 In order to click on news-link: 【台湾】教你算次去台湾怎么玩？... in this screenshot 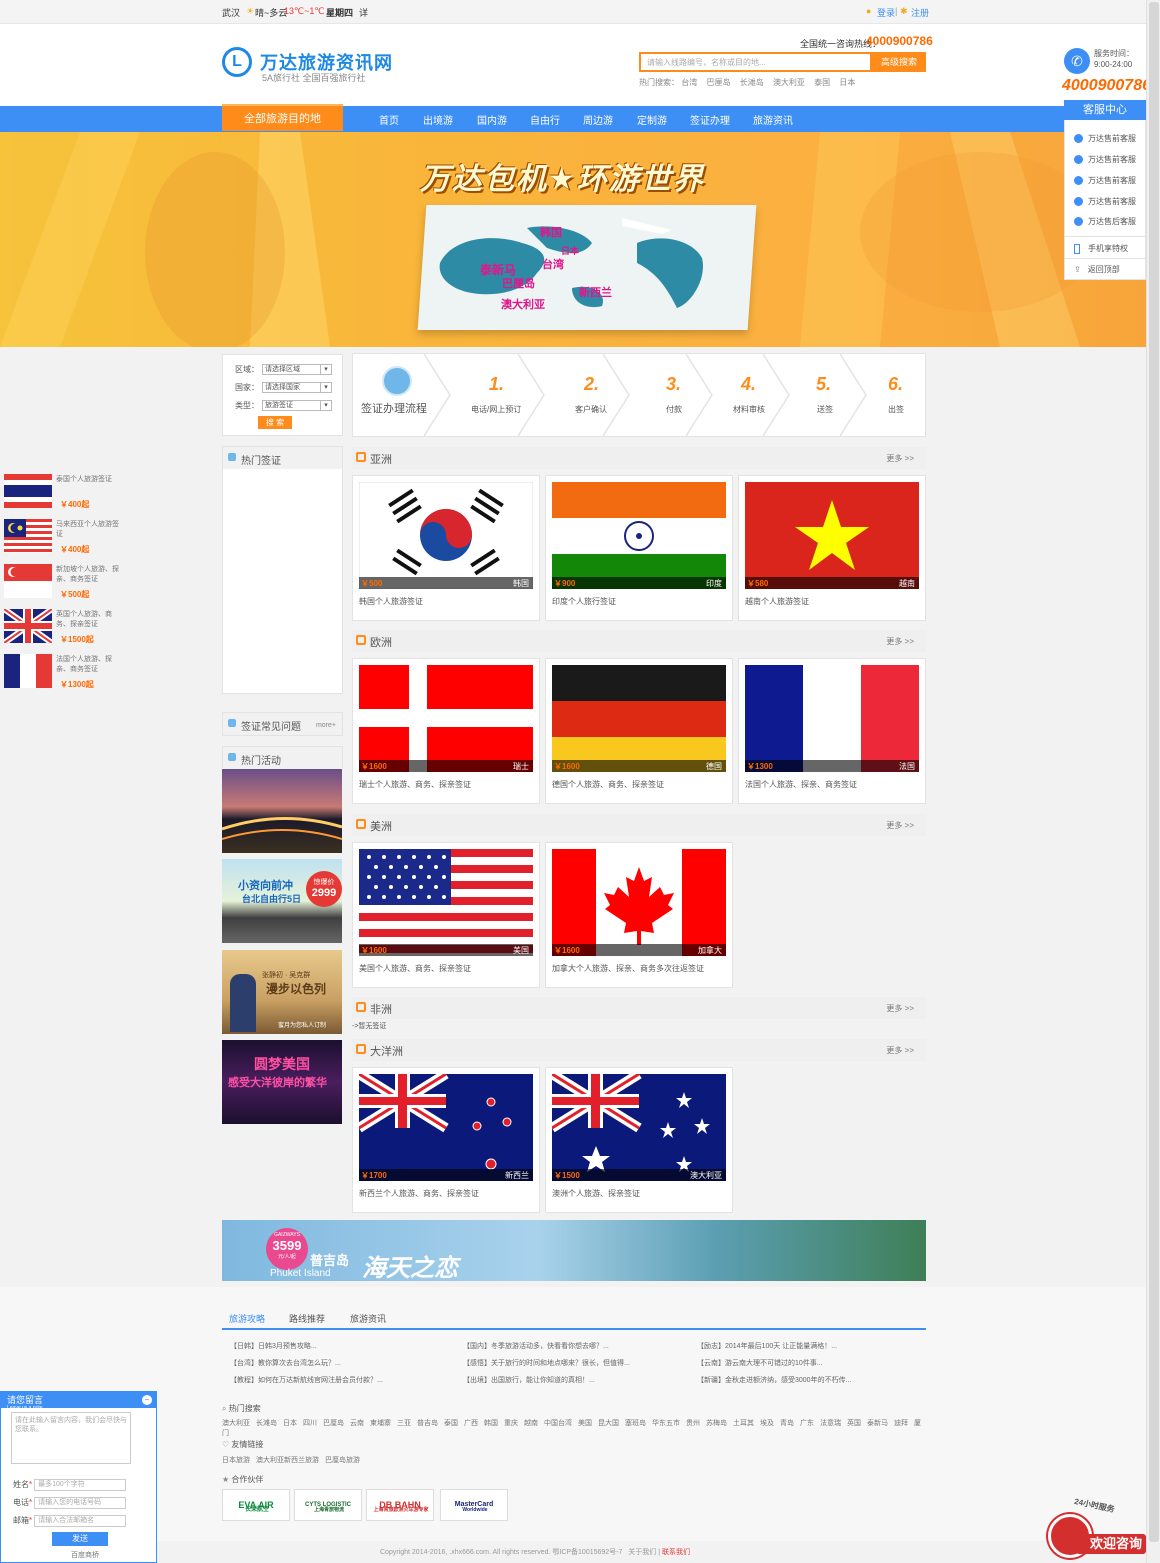, I will do `click(285, 1363)`.